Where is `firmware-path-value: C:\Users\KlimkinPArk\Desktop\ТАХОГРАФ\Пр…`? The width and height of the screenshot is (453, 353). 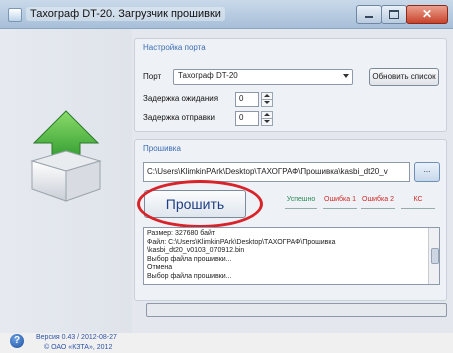
firmware-path-value: C:\Users\KlimkinPArk\Desktop\ТАХОГРАФ\Пр… is located at coordinates (267, 171).